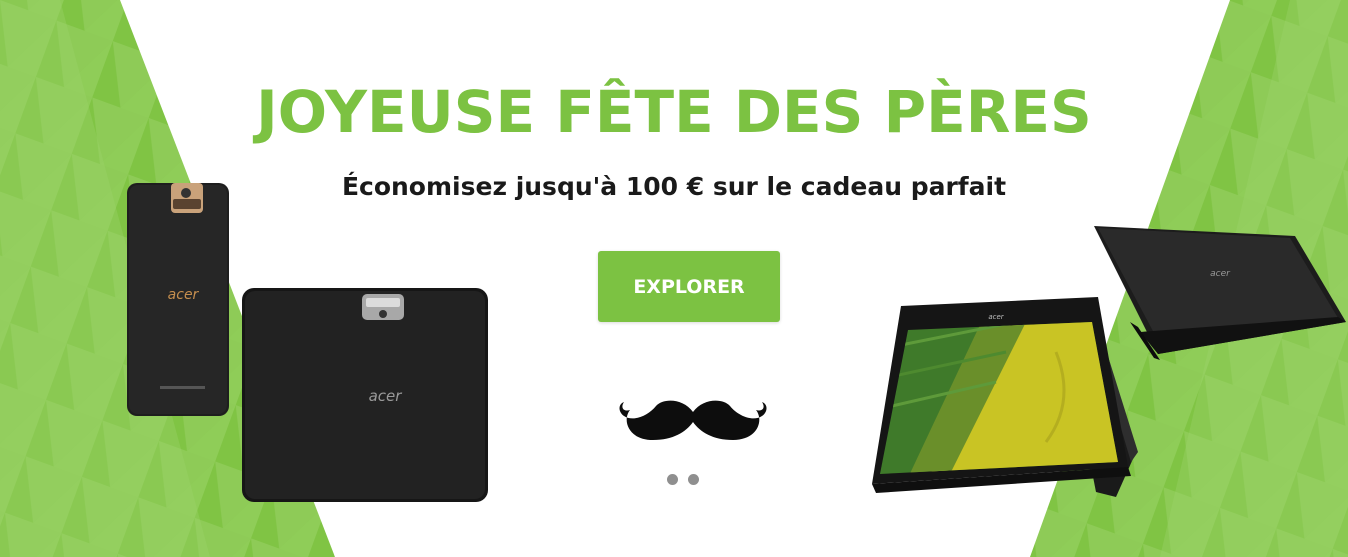 Image resolution: width=1348 pixels, height=557 pixels. I want to click on acer-phone-image: acer, so click(178, 299).